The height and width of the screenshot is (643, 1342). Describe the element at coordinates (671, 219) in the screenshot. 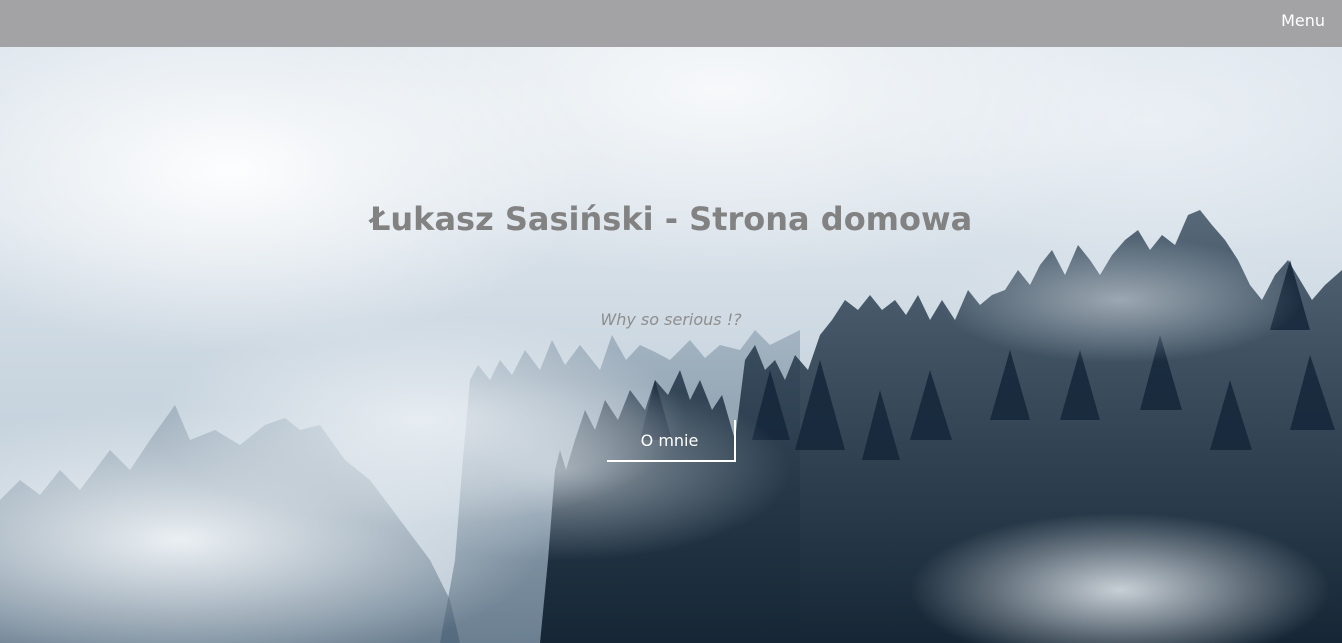

I see `page-title: Łukasz Sasiński - Strona domowa` at that location.